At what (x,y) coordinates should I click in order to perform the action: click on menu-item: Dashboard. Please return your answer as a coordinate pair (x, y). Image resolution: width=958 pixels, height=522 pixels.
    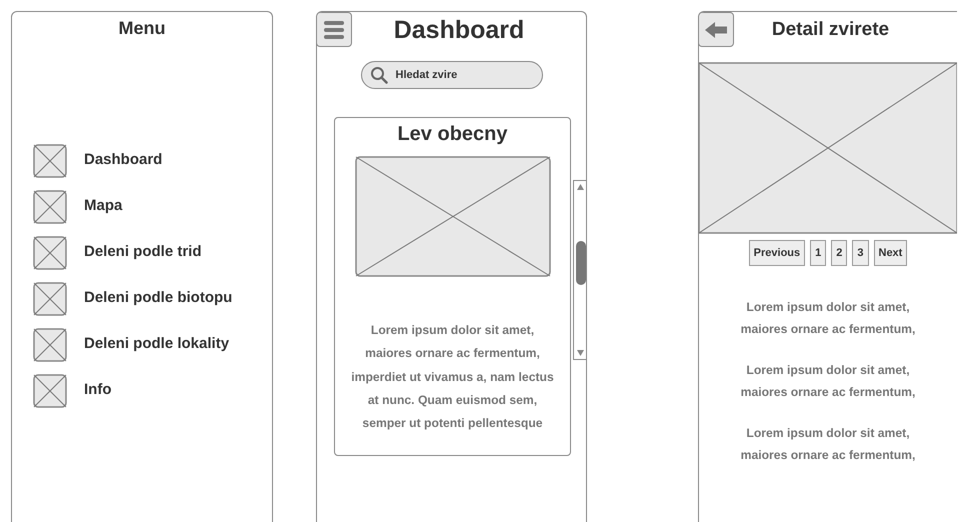
    Looking at the image, I should click on (123, 160).